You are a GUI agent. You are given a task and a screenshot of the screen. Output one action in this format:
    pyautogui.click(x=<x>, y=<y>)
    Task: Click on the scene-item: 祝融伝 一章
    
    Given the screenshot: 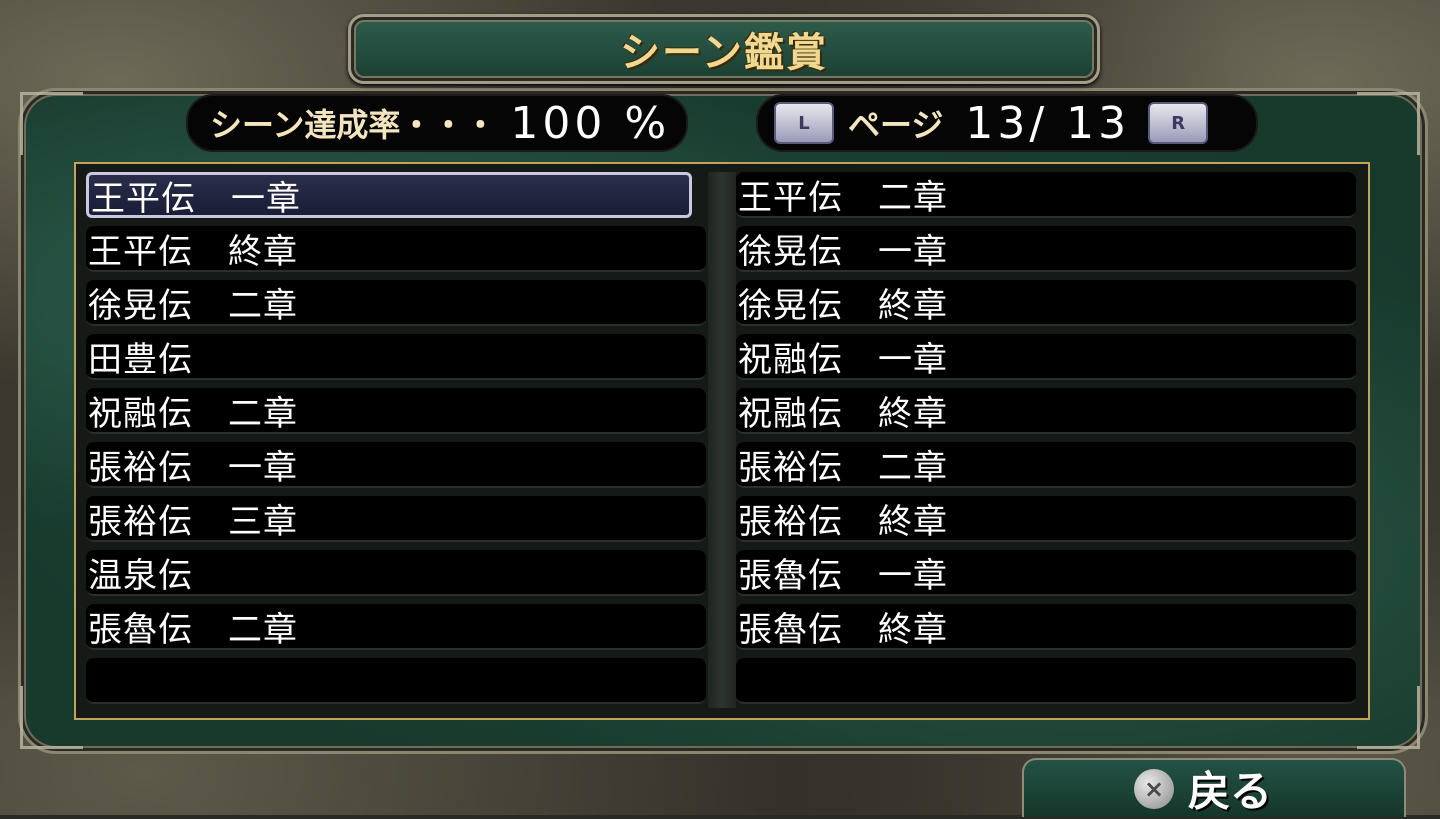 What is the action you would take?
    pyautogui.click(x=1046, y=357)
    